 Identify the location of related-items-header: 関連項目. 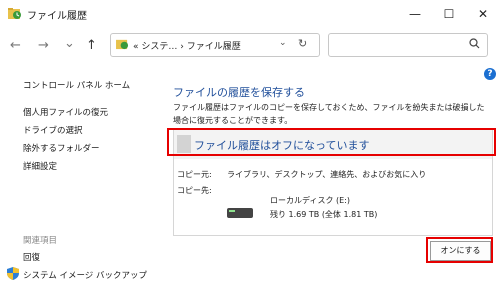
(40, 241).